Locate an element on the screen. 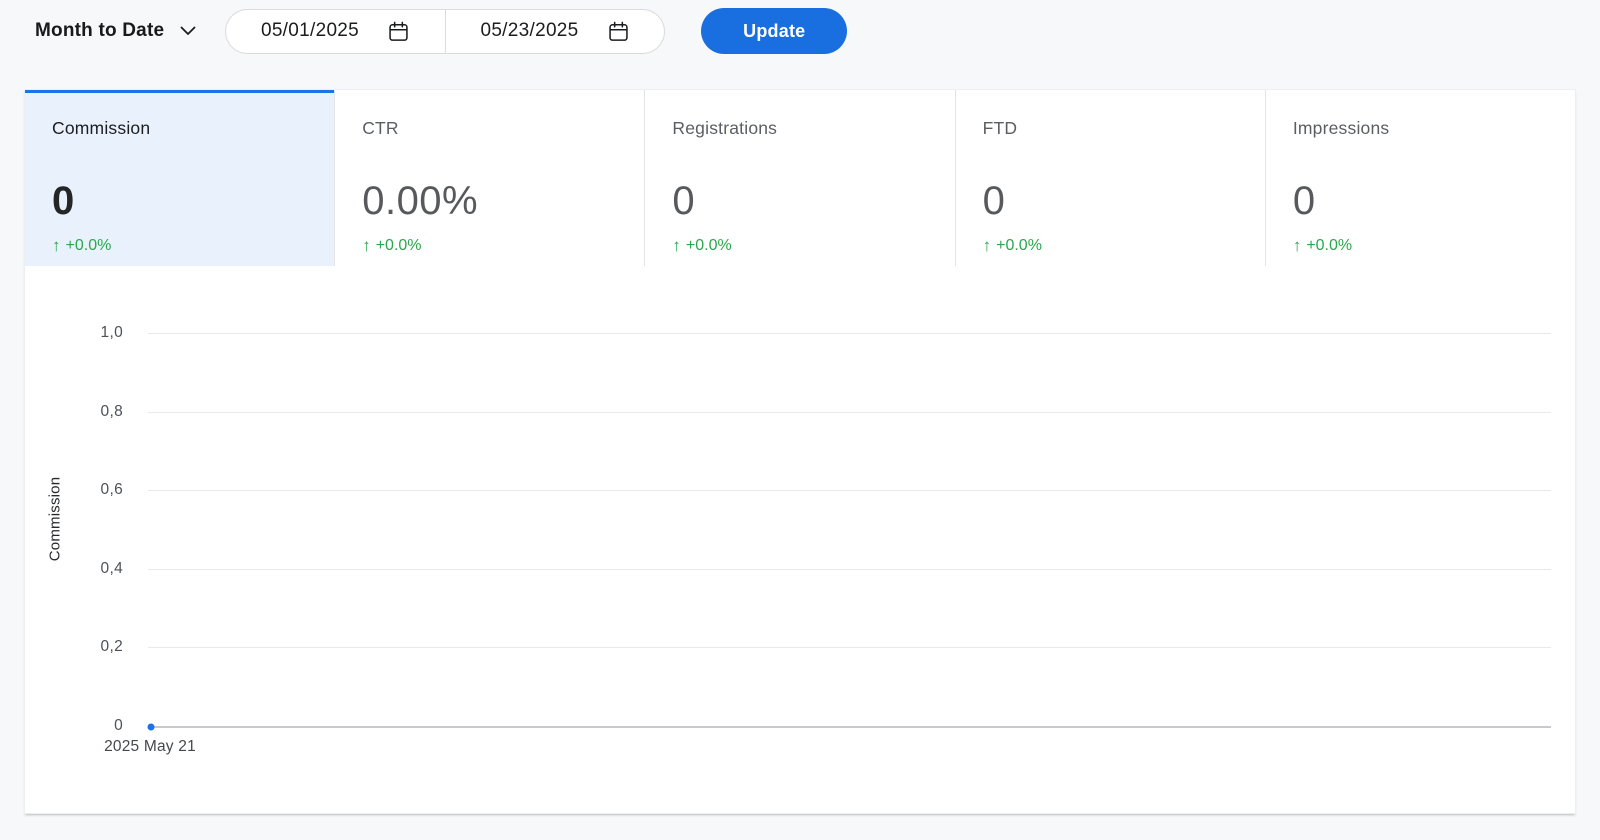  chevron-down-icon is located at coordinates (188, 30).